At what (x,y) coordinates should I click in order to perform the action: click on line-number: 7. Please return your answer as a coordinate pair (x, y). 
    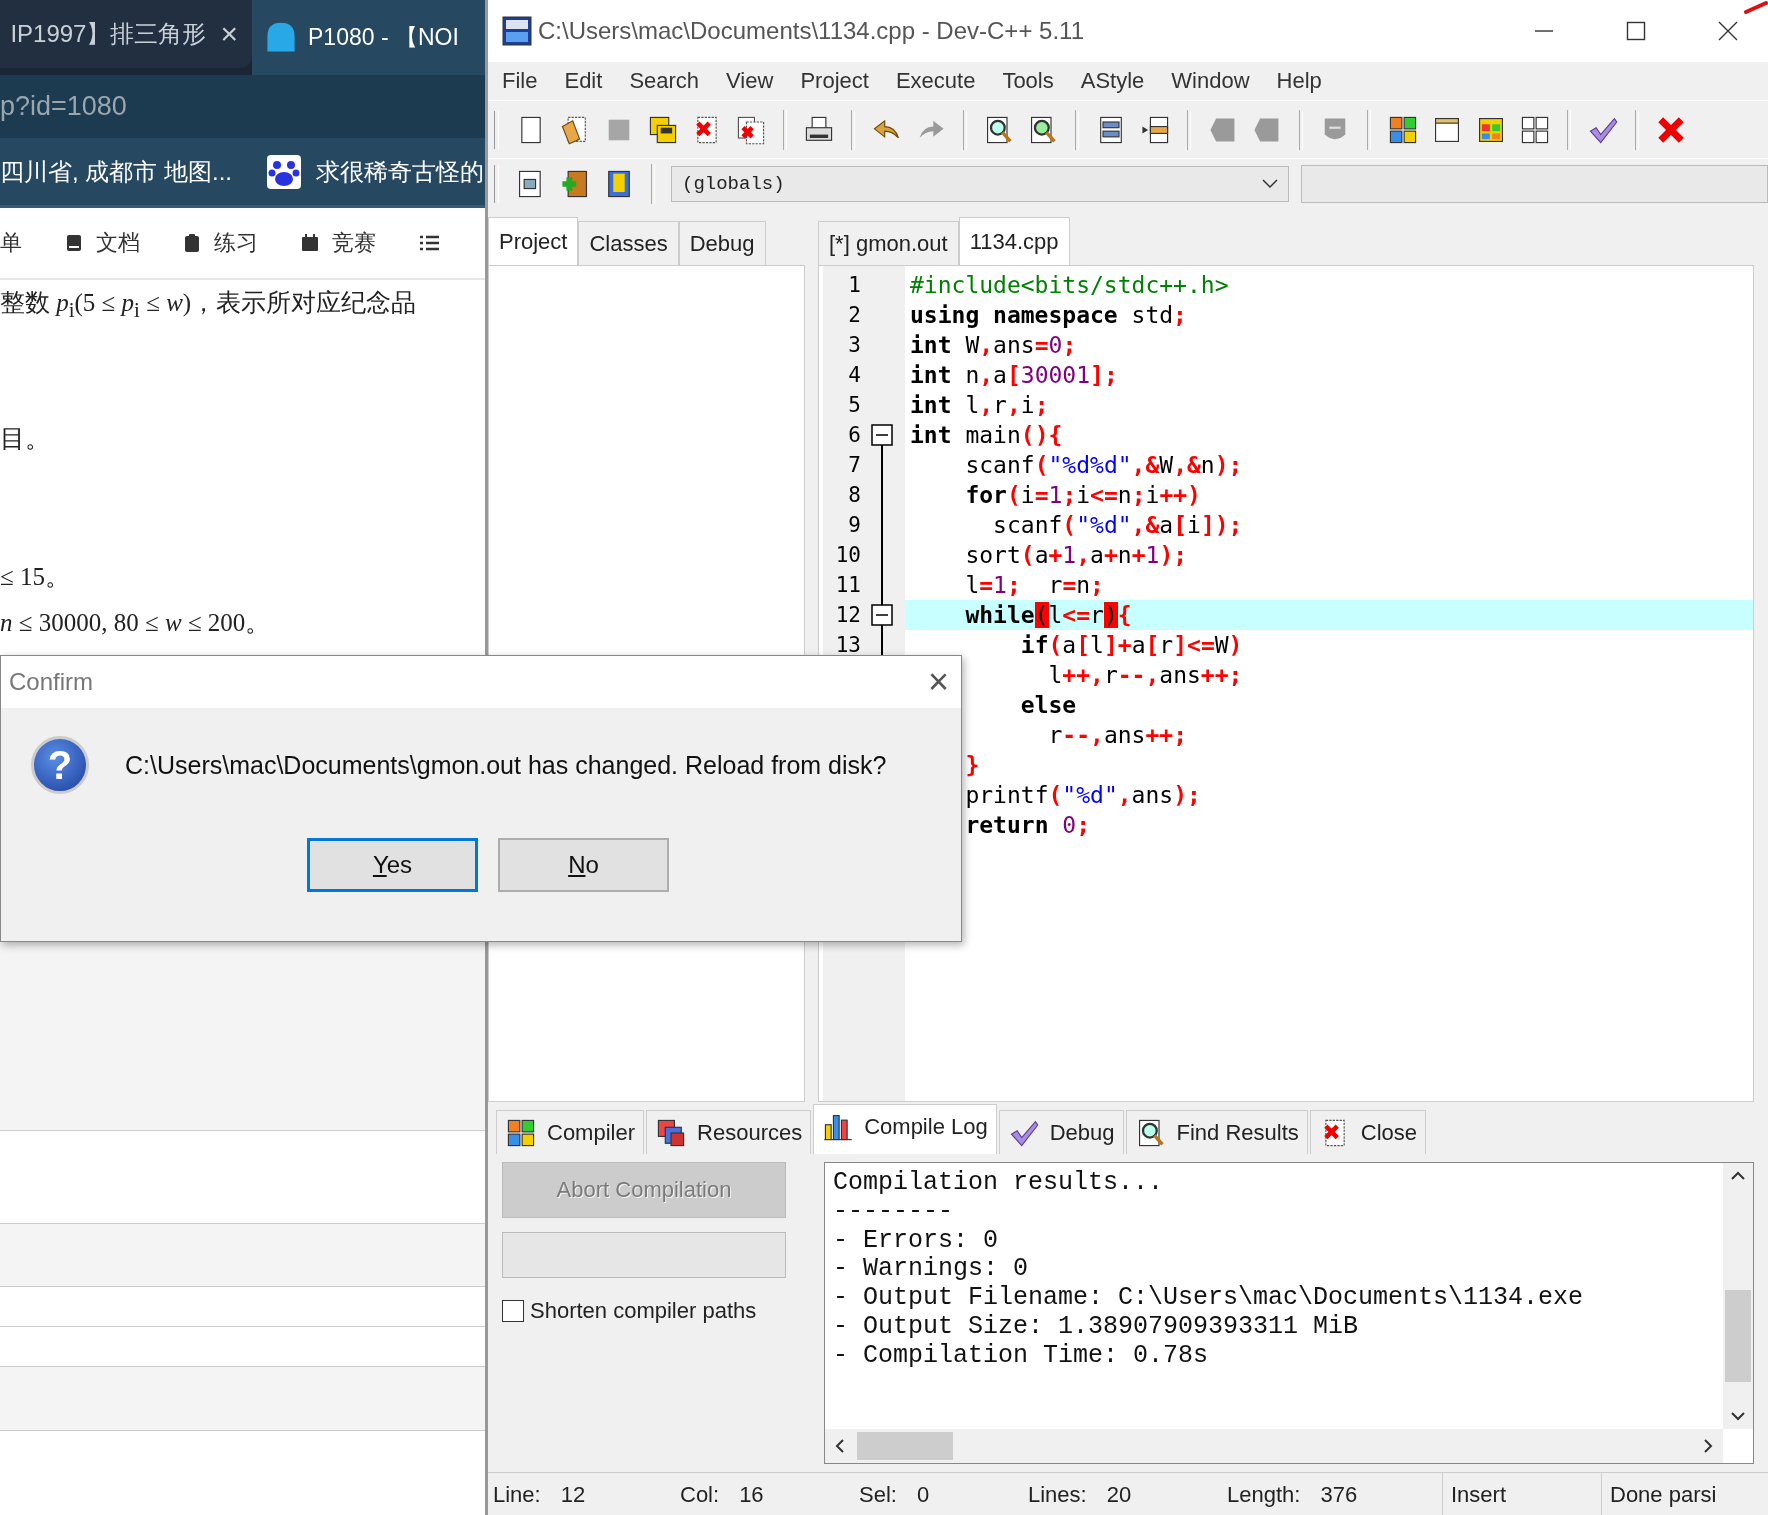
    Looking at the image, I should click on (854, 465).